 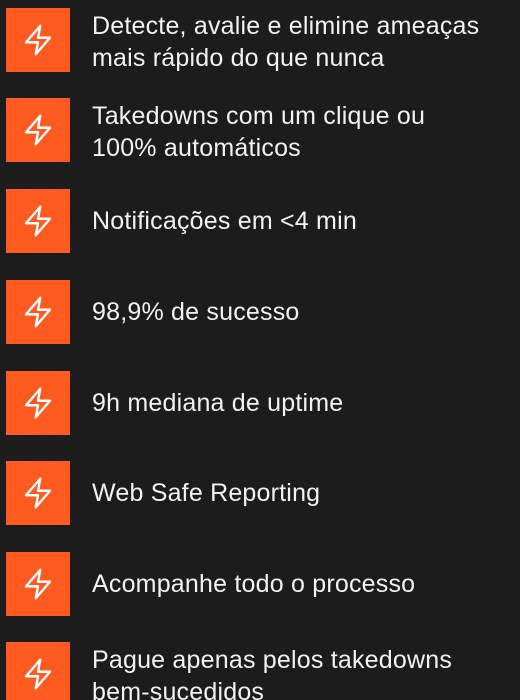 I want to click on feature-item: 98,9% de sucesso, so click(x=263, y=312).